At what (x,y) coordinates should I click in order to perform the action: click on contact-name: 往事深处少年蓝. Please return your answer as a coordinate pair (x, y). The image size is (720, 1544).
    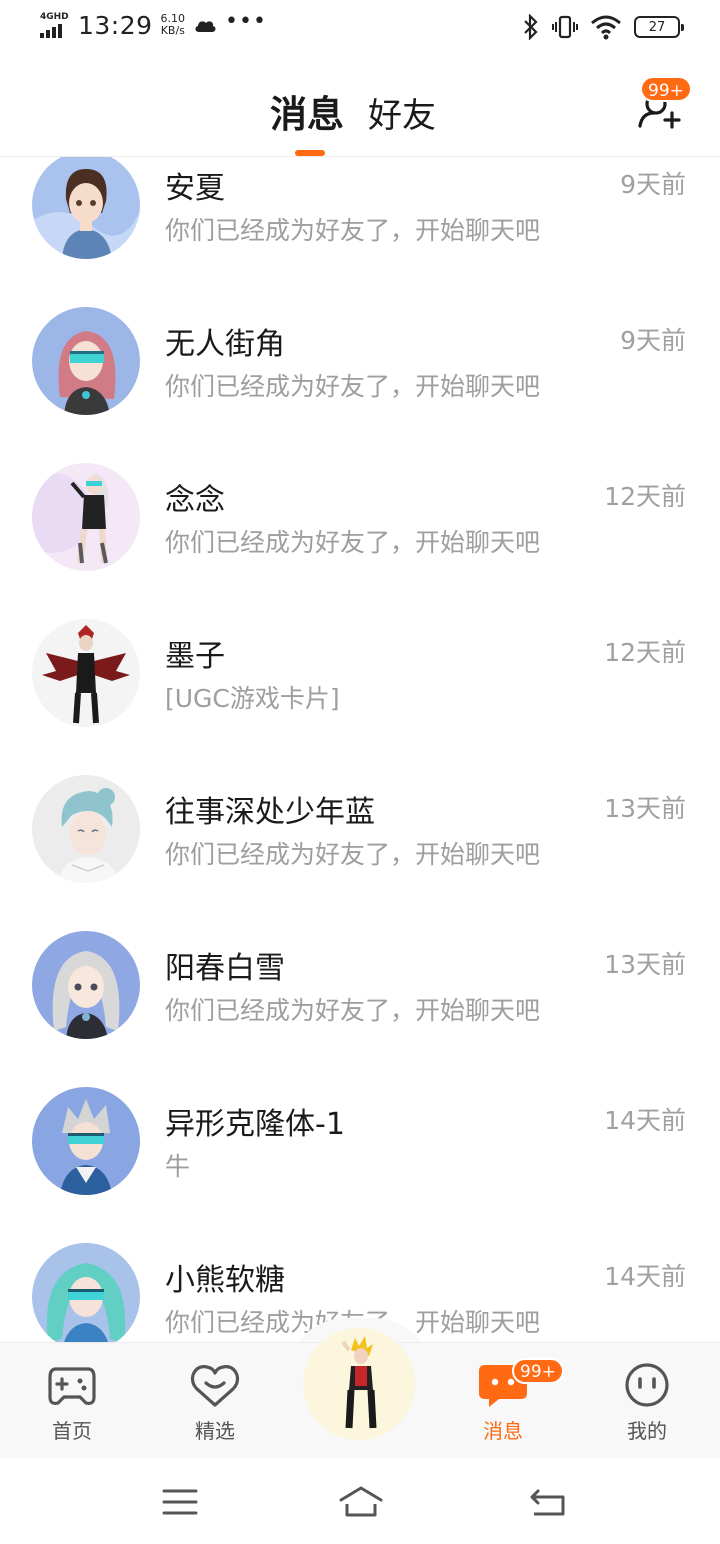
    Looking at the image, I should click on (270, 812).